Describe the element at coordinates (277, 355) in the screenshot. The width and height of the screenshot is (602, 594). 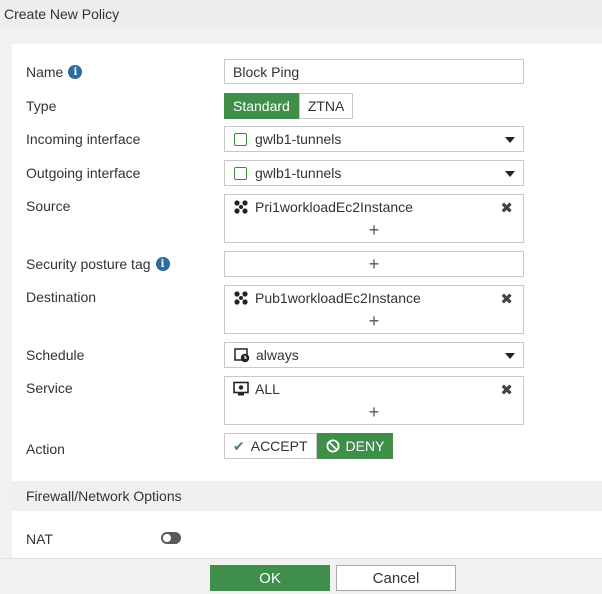
I see `schedule-value: always` at that location.